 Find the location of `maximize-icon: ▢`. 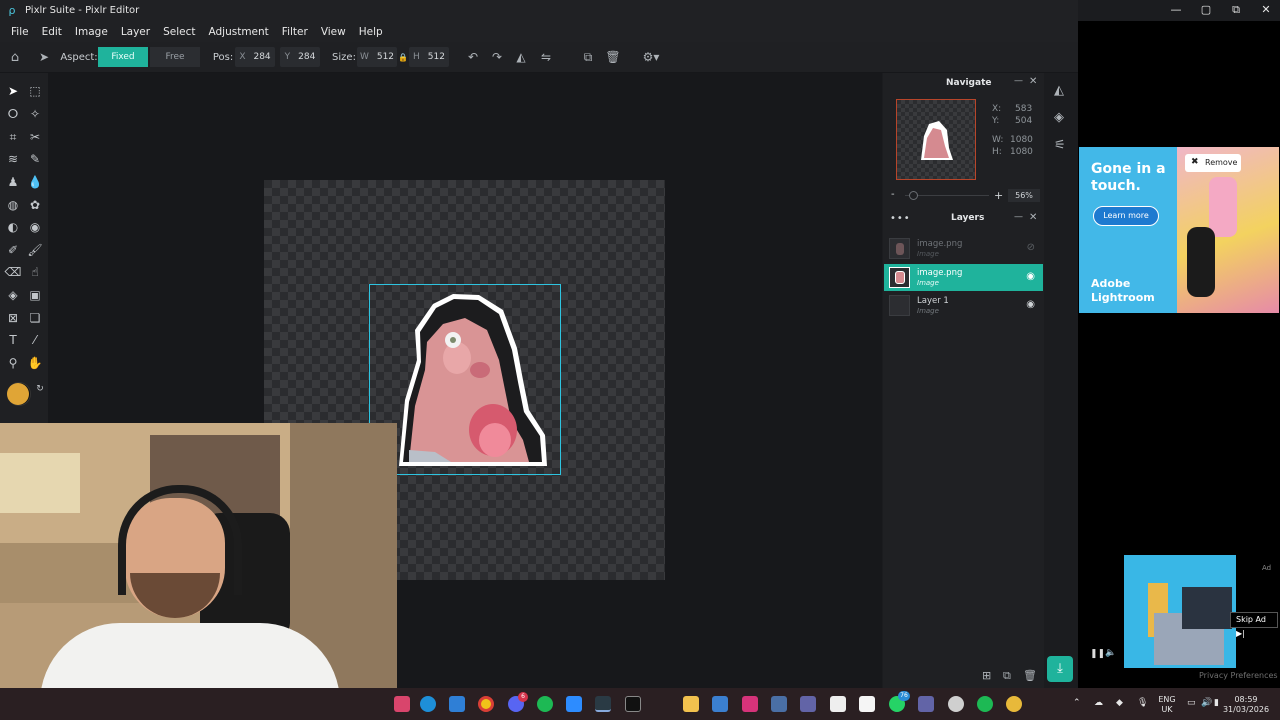

maximize-icon: ▢ is located at coordinates (1206, 10).